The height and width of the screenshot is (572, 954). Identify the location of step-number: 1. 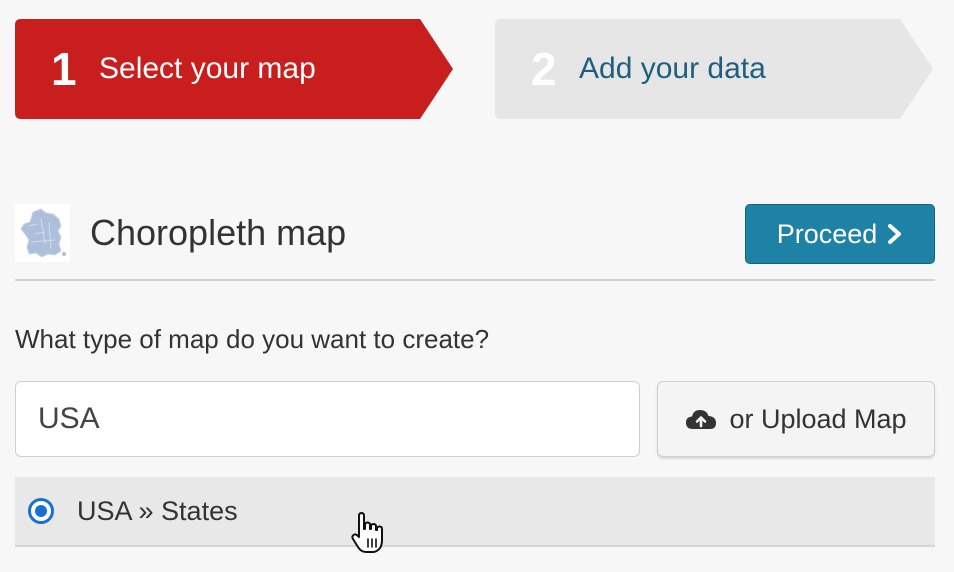
(64, 69).